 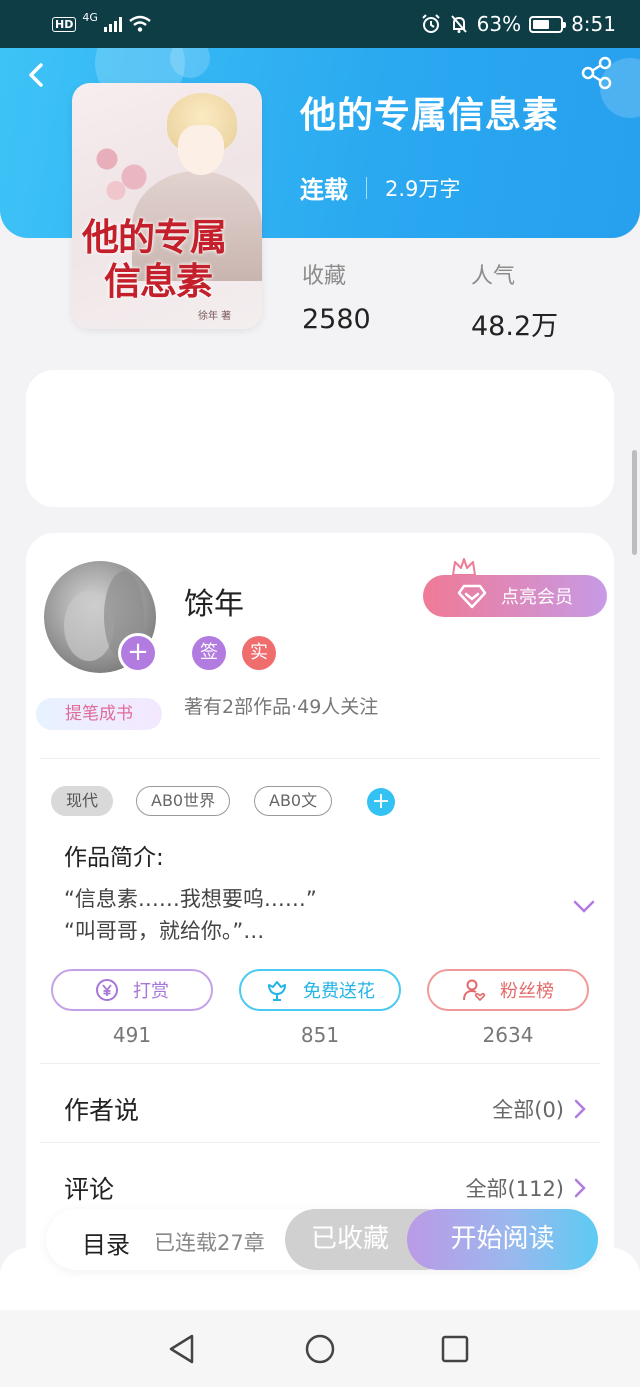 What do you see at coordinates (293, 801) in the screenshot?
I see `genre-tag: AB0文` at bounding box center [293, 801].